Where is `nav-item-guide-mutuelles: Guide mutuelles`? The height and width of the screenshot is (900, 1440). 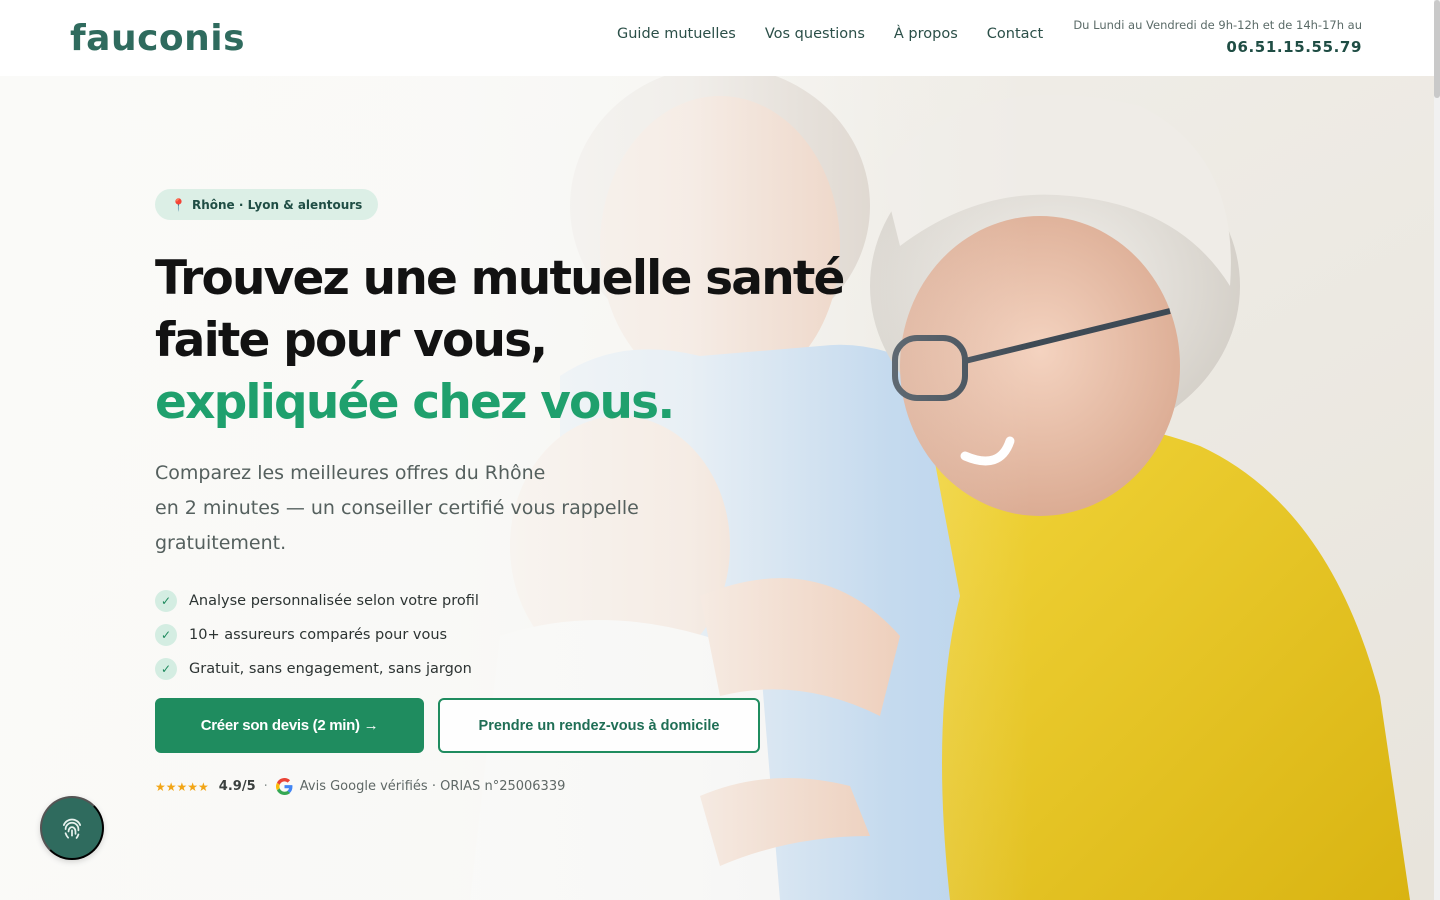 nav-item-guide-mutuelles: Guide mutuelles is located at coordinates (676, 34).